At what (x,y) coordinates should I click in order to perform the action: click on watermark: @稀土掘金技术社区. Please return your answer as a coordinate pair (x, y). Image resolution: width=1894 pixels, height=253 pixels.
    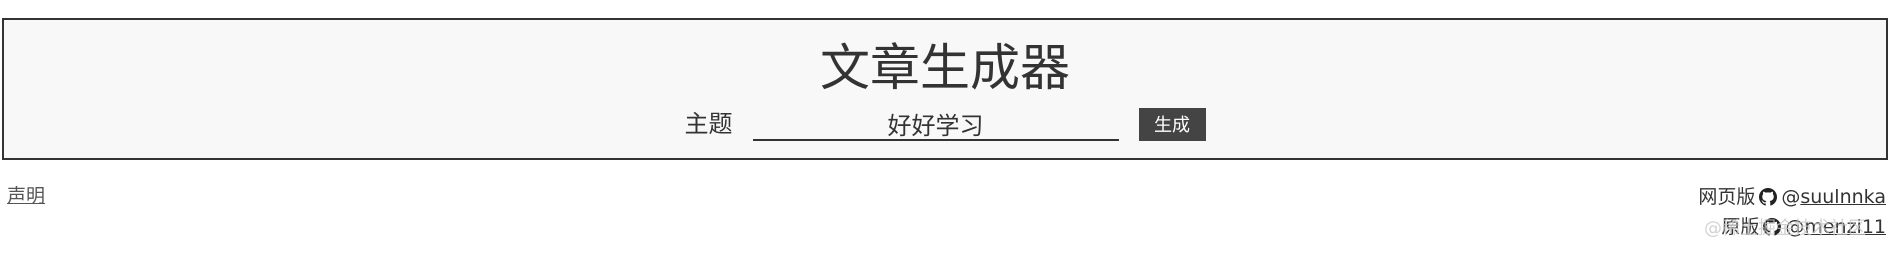
    Looking at the image, I should click on (1785, 228).